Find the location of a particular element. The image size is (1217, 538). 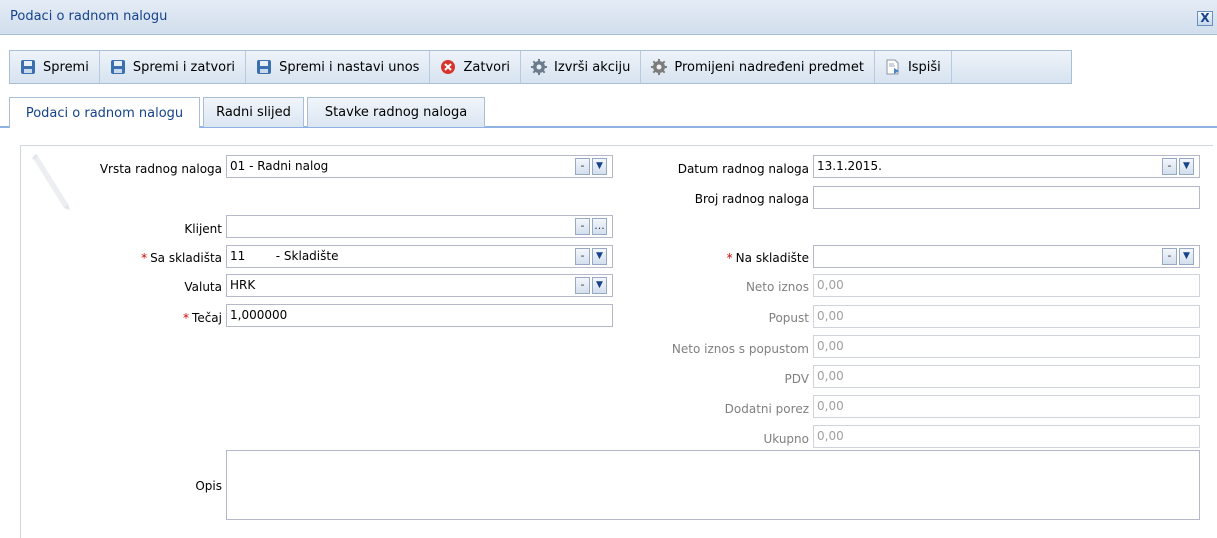

neto-iznos-label: Neto iznos is located at coordinates (777, 287).